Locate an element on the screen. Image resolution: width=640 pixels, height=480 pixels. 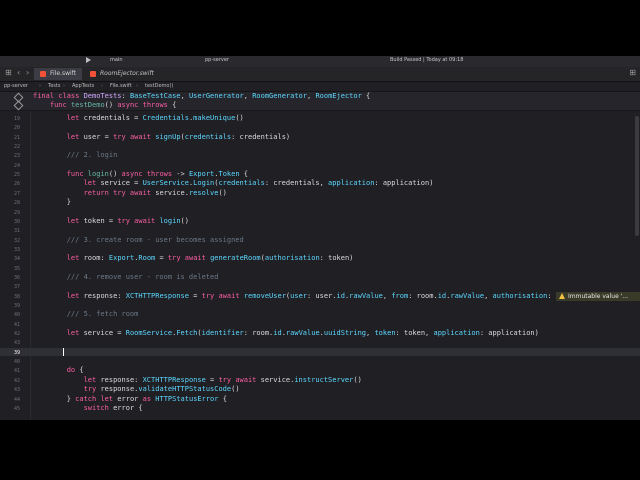
code-token: final class is located at coordinates (58, 96).